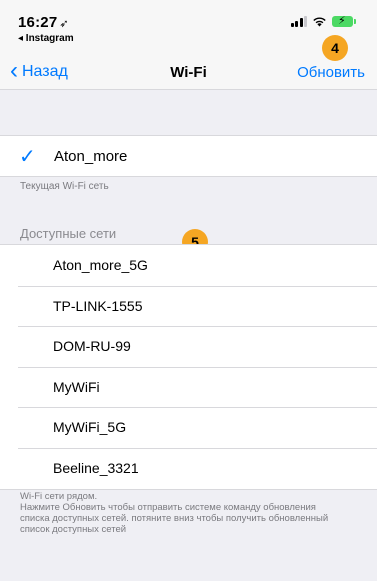  Describe the element at coordinates (344, 21) in the screenshot. I see `battery-charging-icon: ⚡` at that location.